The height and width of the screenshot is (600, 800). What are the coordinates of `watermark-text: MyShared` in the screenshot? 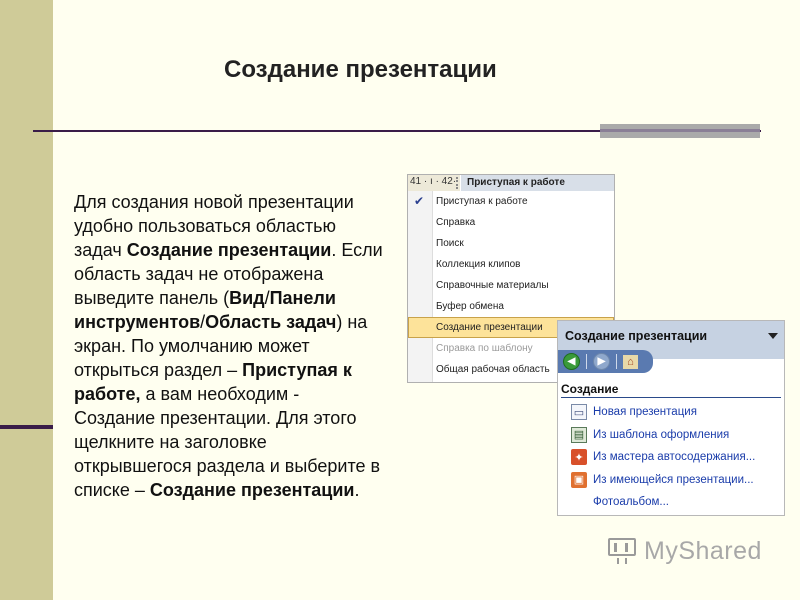 It's located at (703, 550).